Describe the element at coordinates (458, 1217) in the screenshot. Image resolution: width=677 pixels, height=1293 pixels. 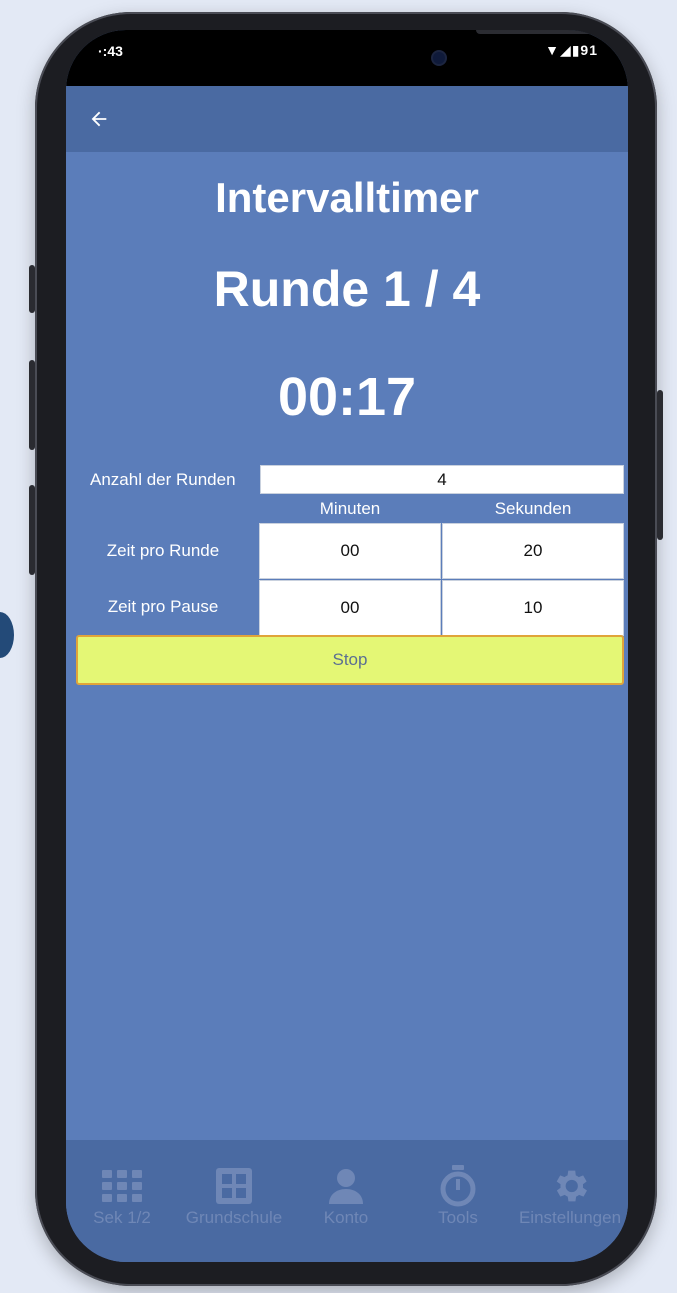
I see `nav-label-tools: Tools` at that location.